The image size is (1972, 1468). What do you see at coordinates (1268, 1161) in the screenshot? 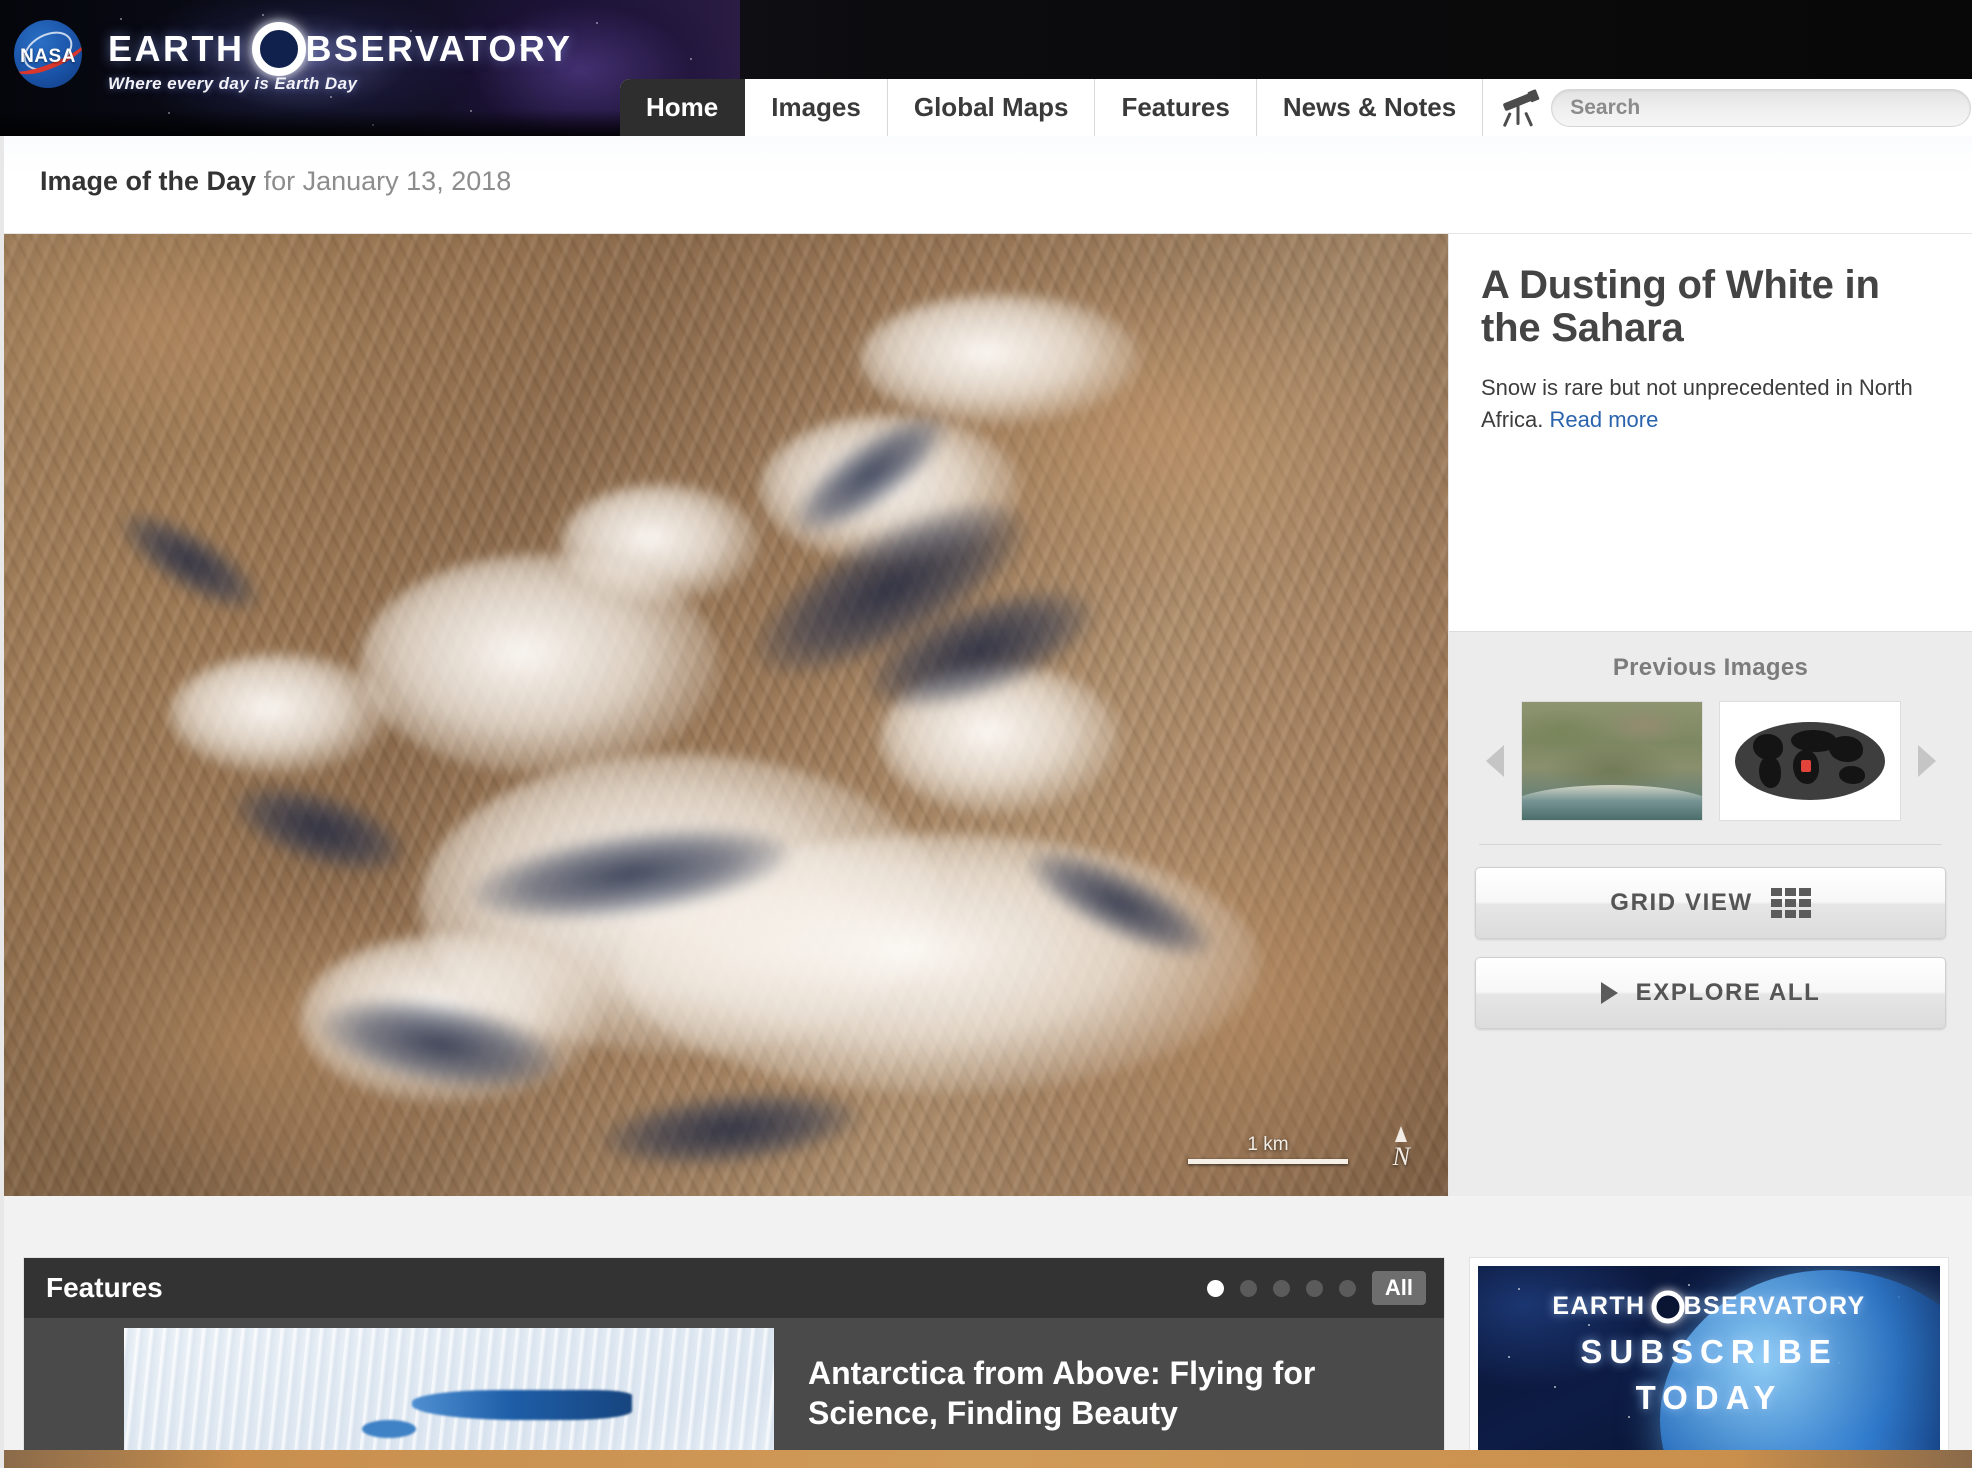
I see `scale-bar-line` at bounding box center [1268, 1161].